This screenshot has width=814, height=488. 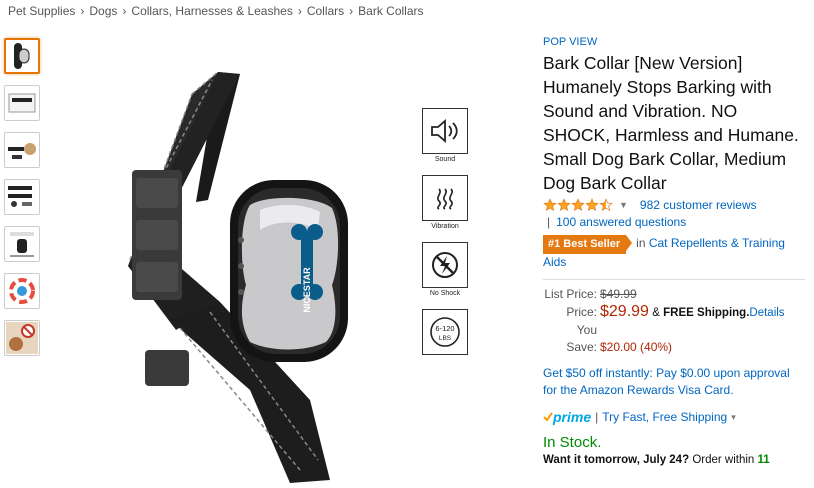 What do you see at coordinates (623, 205) in the screenshot?
I see `rating-dropdown-icon: ▼` at bounding box center [623, 205].